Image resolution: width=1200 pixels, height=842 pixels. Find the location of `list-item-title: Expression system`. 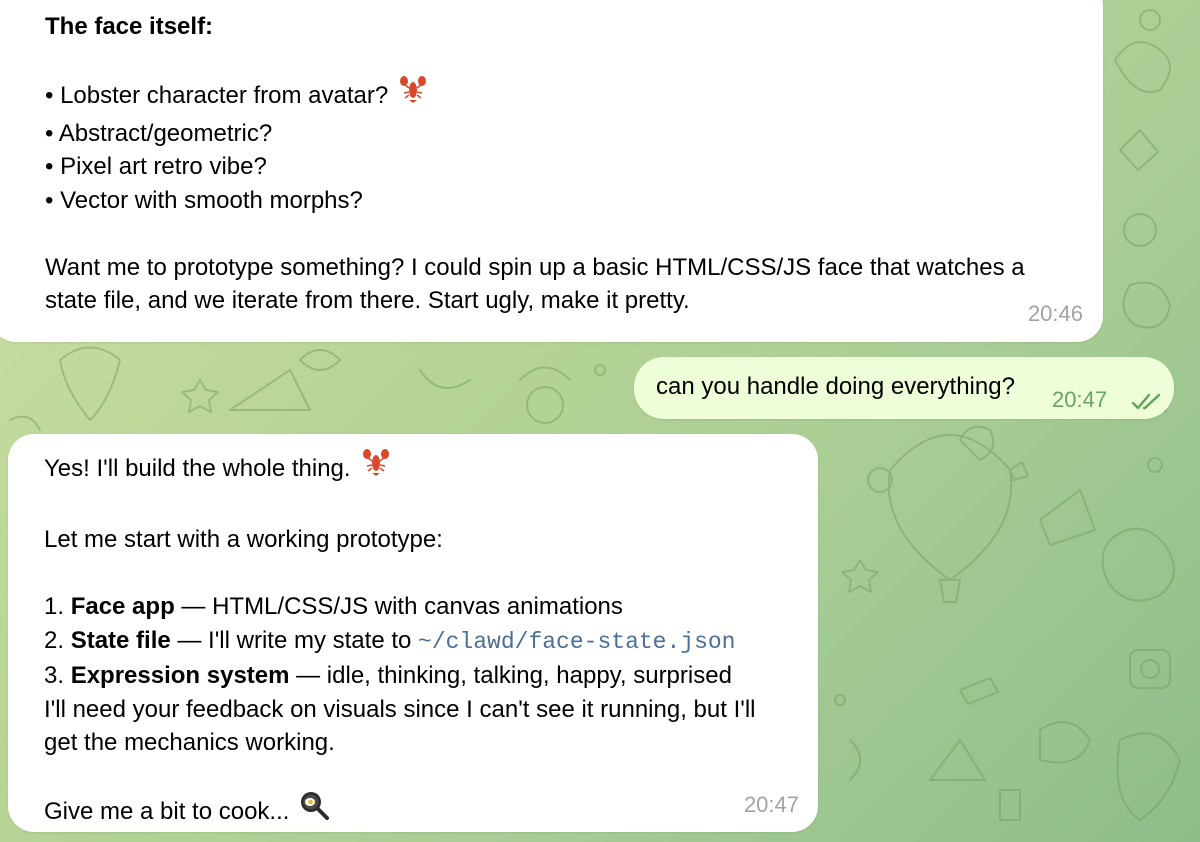

list-item-title: Expression system is located at coordinates (180, 675).